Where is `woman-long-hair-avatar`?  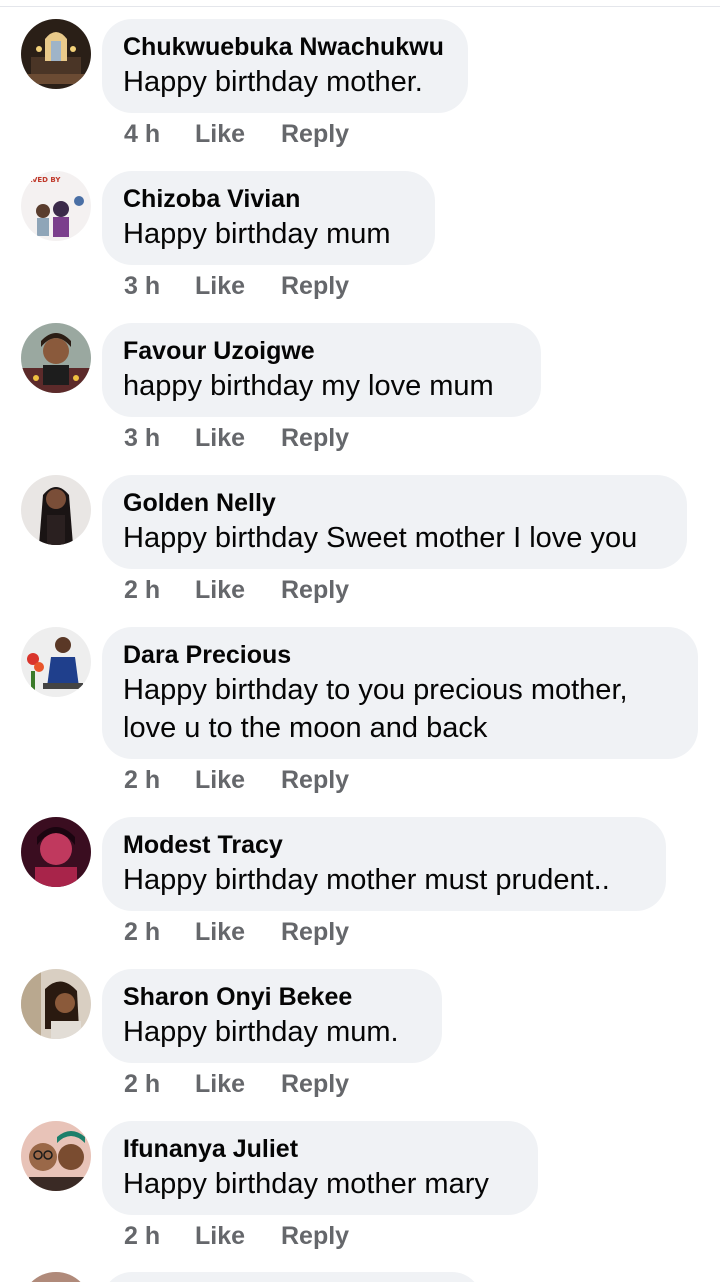 woman-long-hair-avatar is located at coordinates (56, 510).